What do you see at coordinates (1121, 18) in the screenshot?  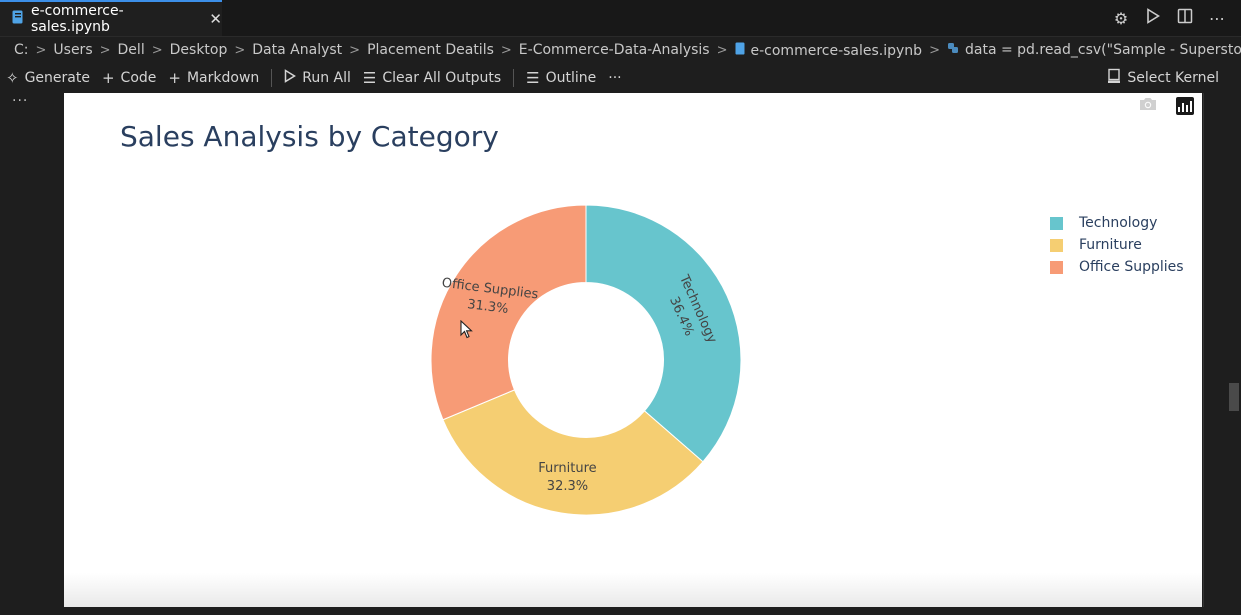 I see `gear-icon: ⚙` at bounding box center [1121, 18].